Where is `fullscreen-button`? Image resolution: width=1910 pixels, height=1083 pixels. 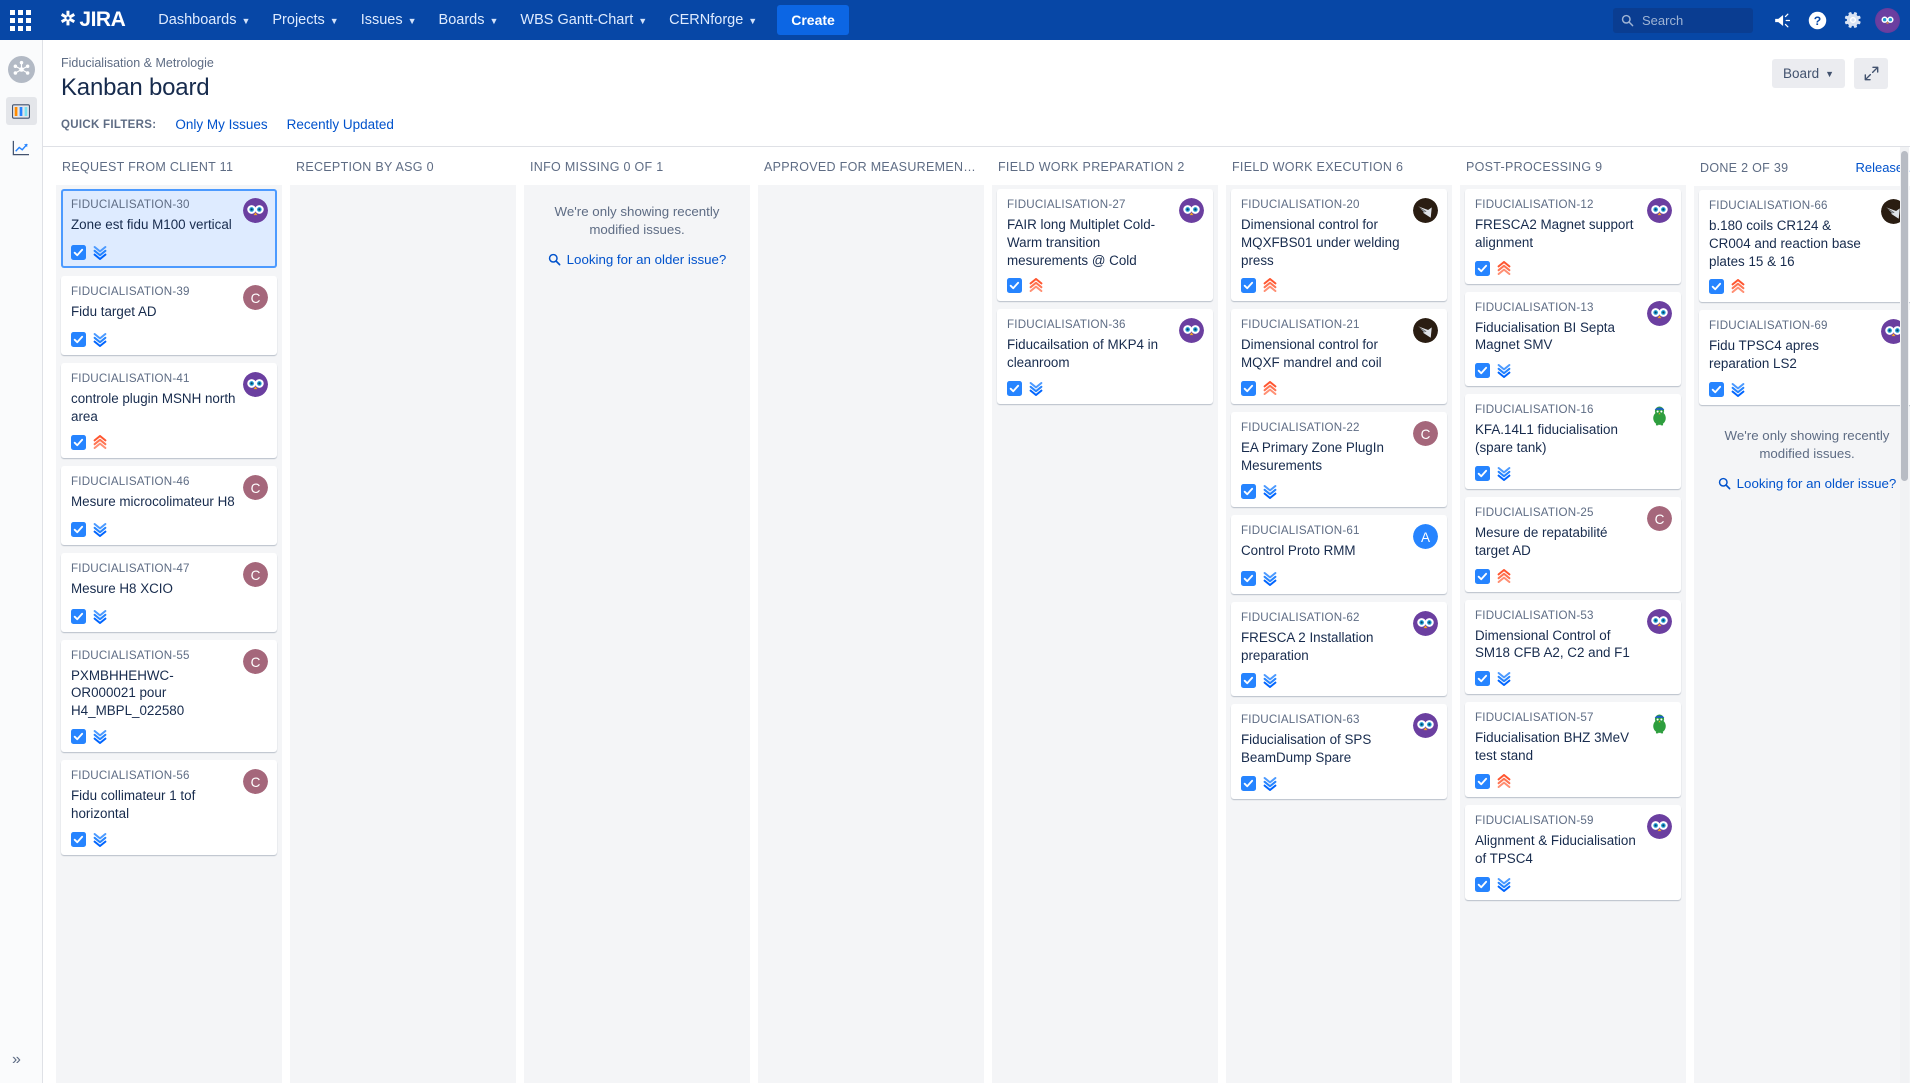
fullscreen-button is located at coordinates (1871, 73).